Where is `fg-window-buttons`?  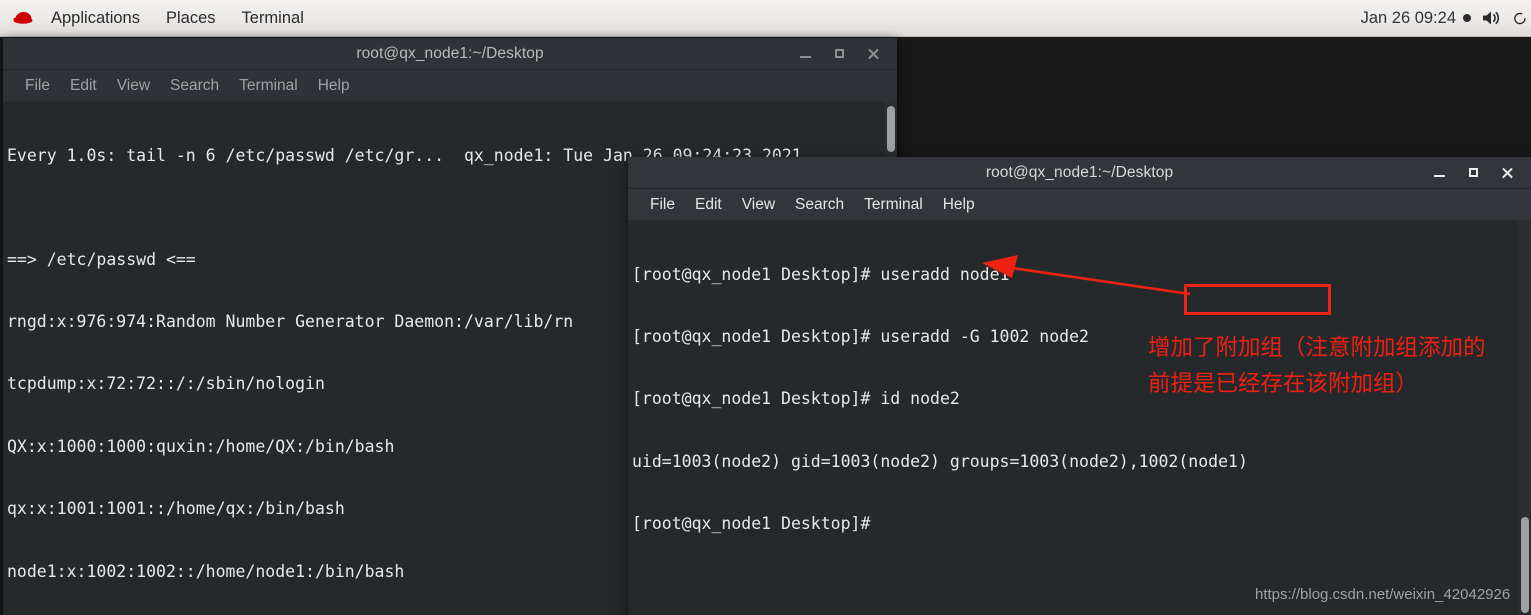
fg-window-buttons is located at coordinates (1481, 173).